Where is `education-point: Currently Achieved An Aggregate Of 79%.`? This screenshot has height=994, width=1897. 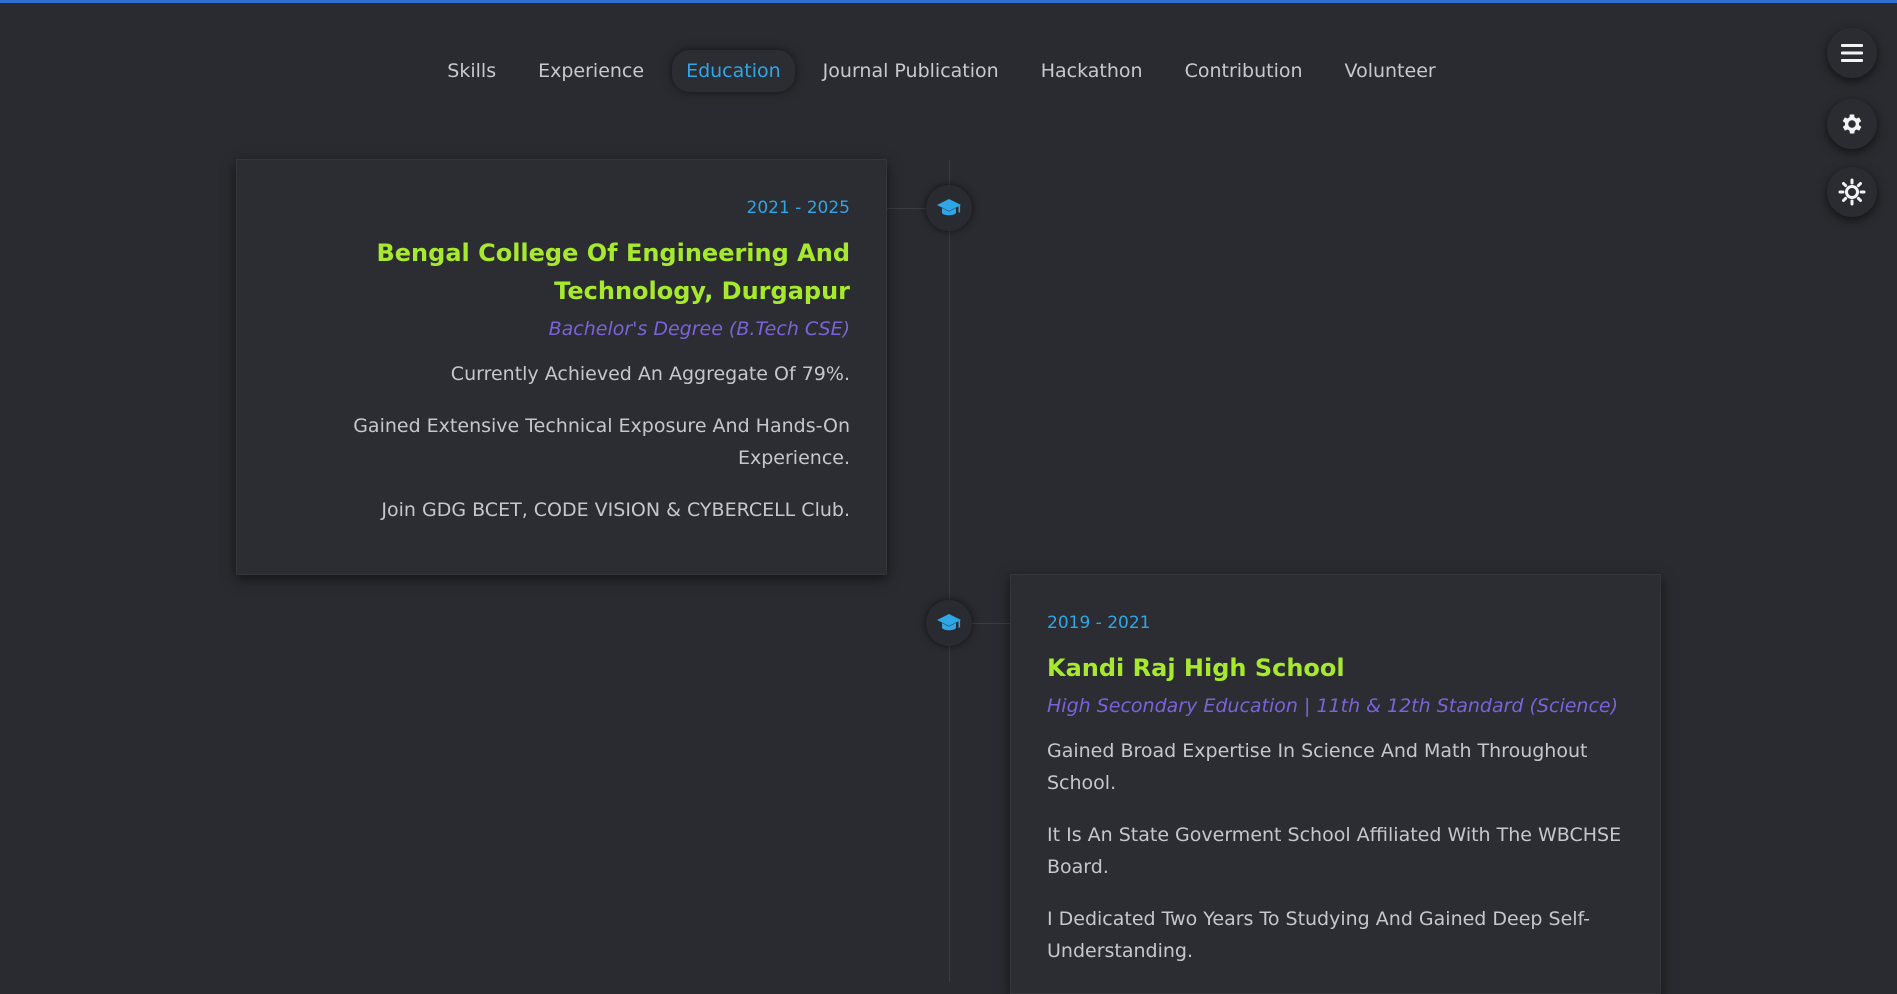
education-point: Currently Achieved An Aggregate Of 79%. is located at coordinates (650, 374).